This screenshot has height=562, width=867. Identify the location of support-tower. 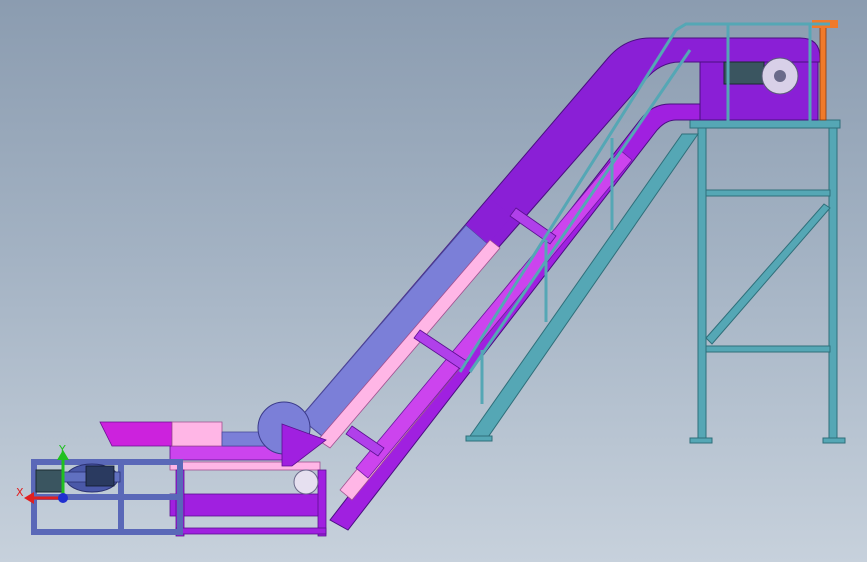
(767, 281).